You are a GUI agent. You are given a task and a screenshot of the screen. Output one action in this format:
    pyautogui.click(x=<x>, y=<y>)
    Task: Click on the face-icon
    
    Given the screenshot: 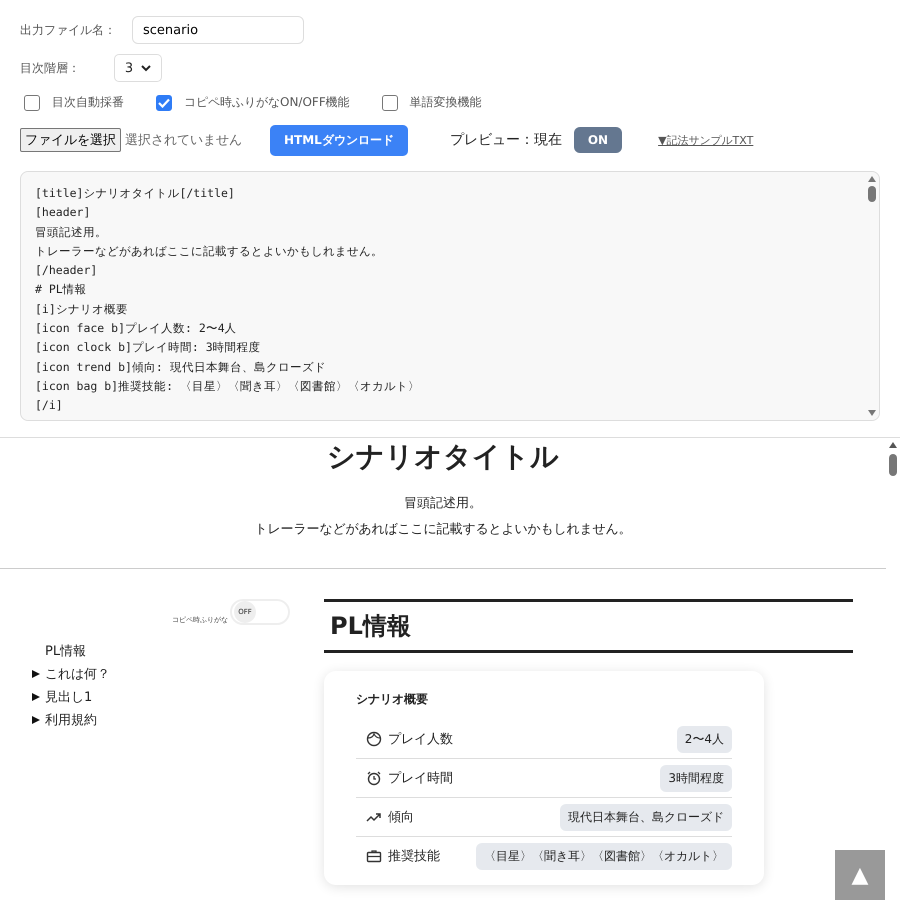 What is the action you would take?
    pyautogui.click(x=374, y=739)
    